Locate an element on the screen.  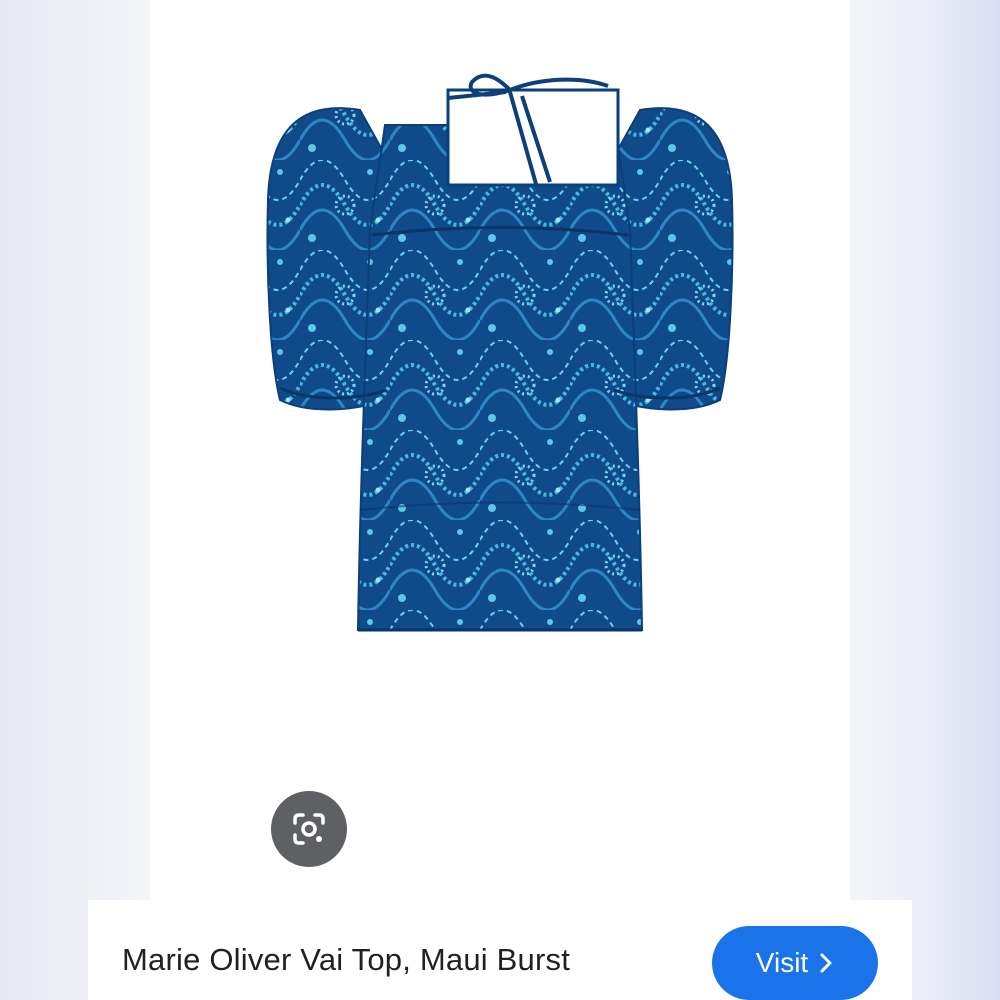
visit-button: Visit is located at coordinates (795, 963).